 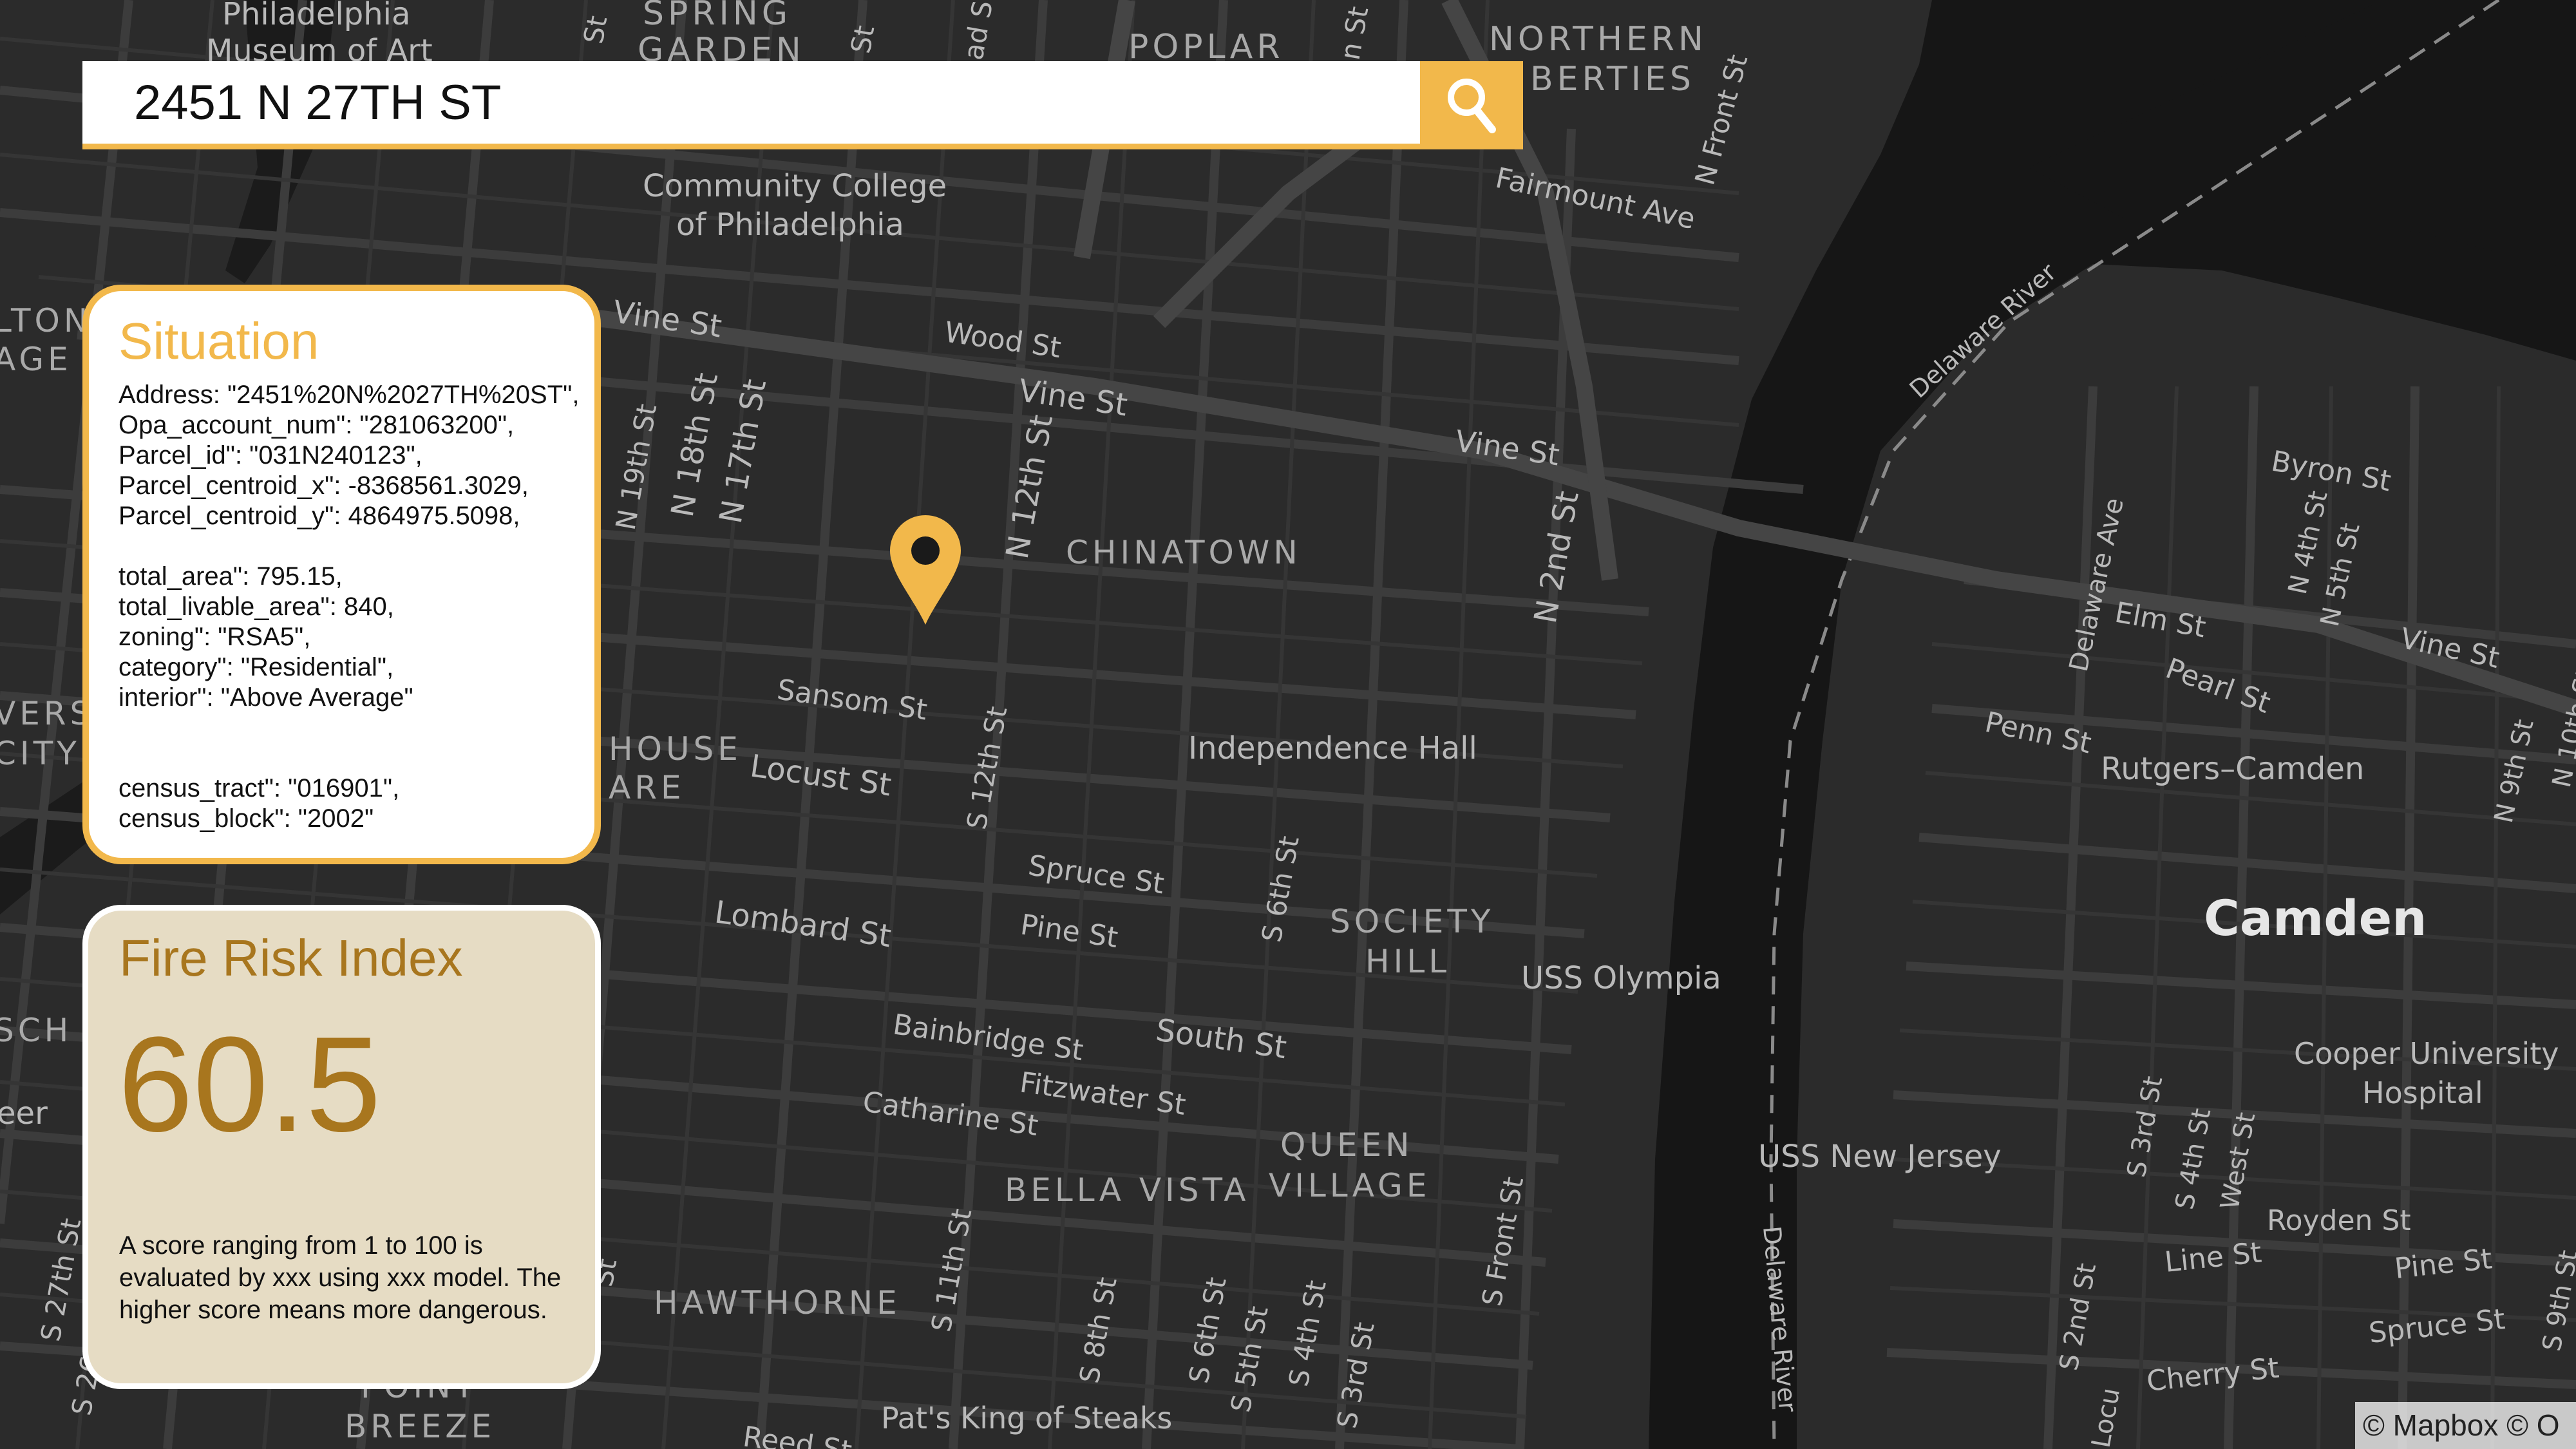 I want to click on map-label: Independence Hall, so click(x=1333, y=748).